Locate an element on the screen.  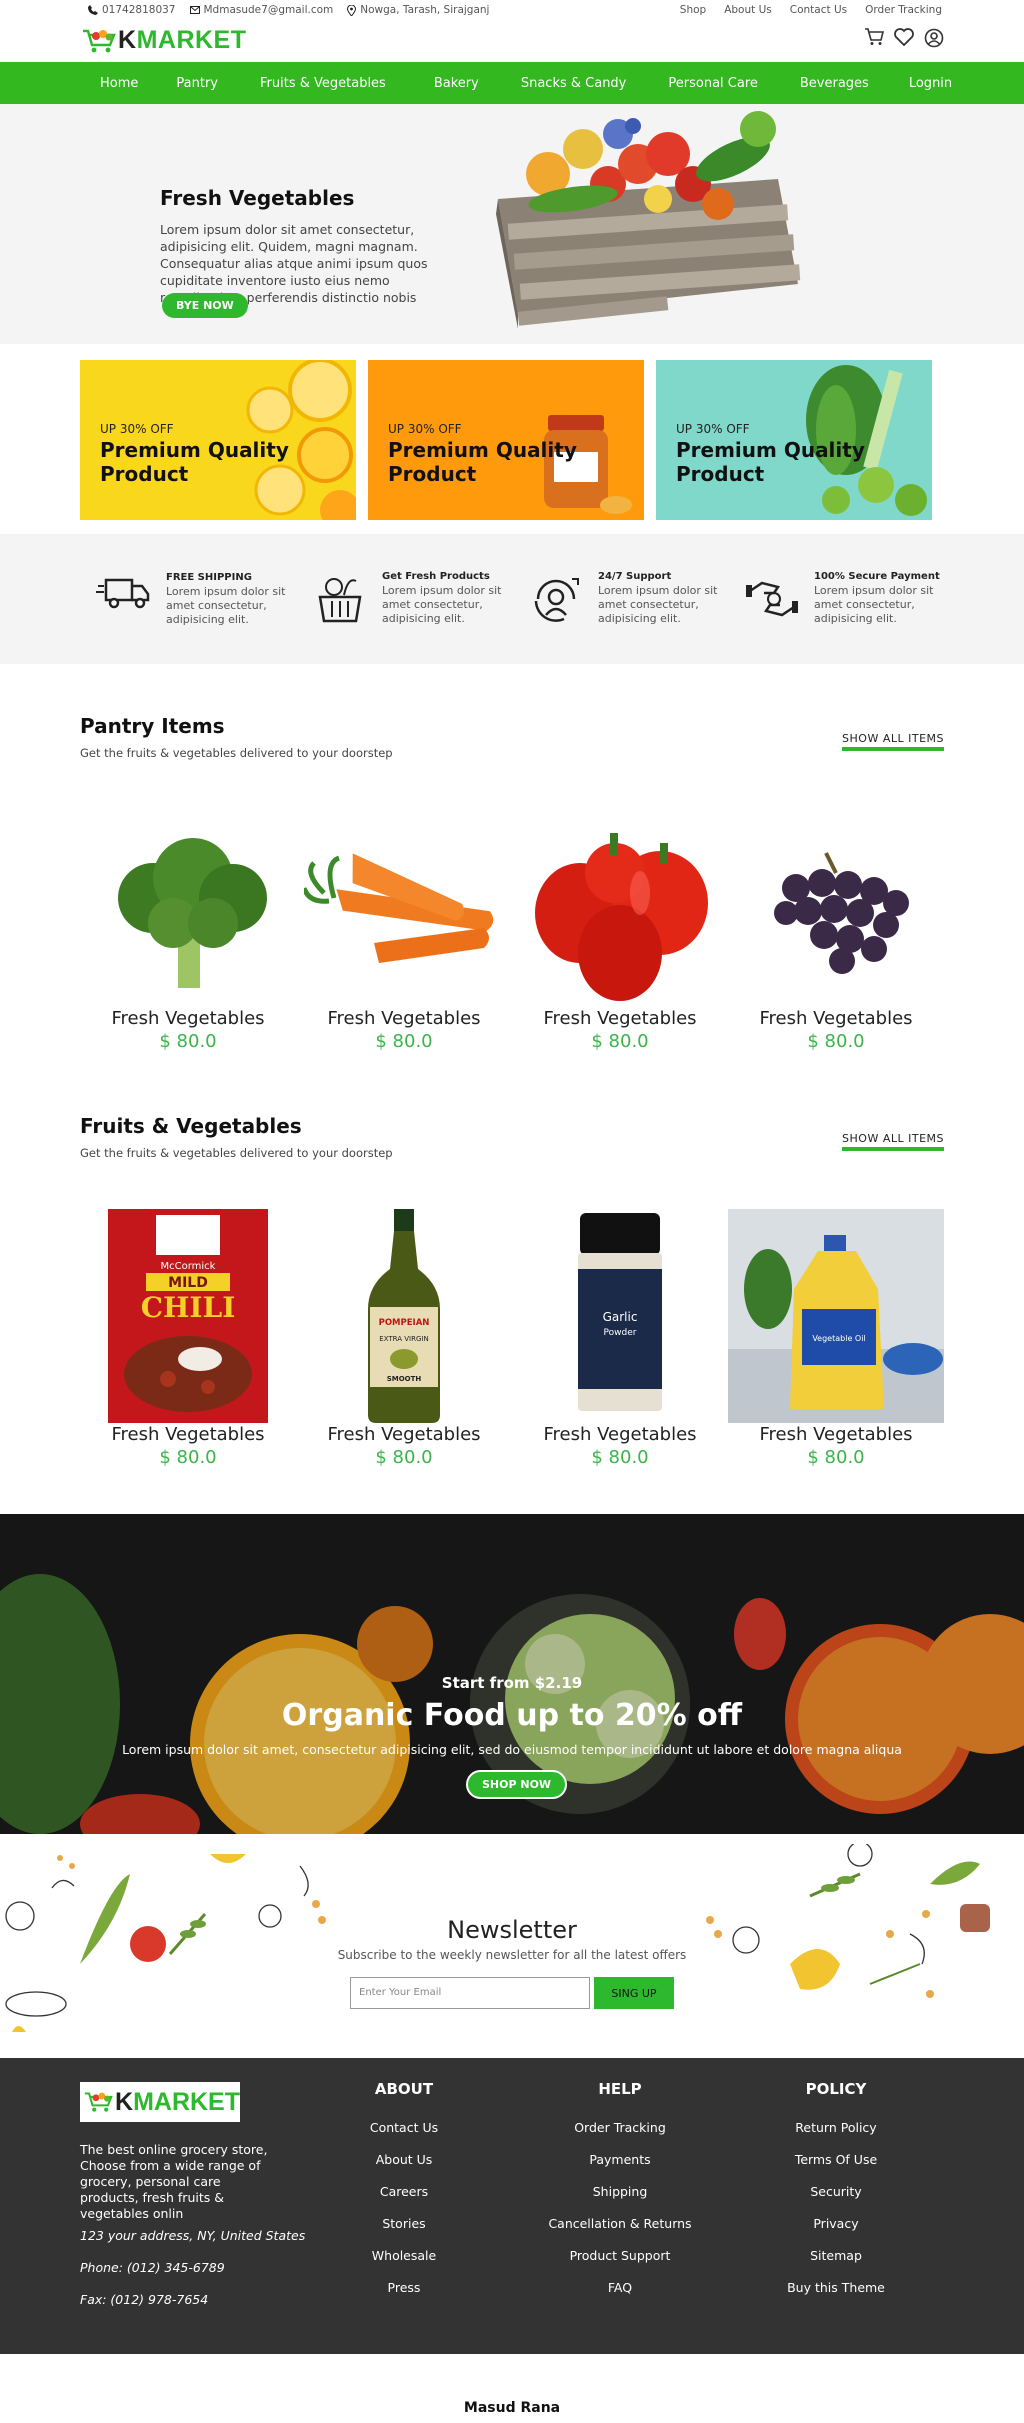
location-pin-icon is located at coordinates (352, 10).